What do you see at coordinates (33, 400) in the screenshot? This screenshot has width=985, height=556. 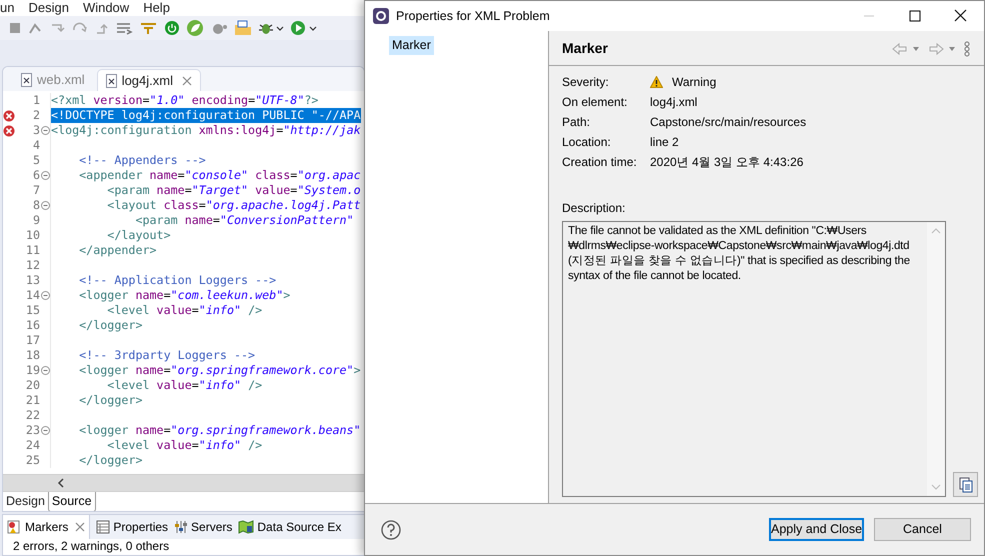 I see `line-number: 21` at bounding box center [33, 400].